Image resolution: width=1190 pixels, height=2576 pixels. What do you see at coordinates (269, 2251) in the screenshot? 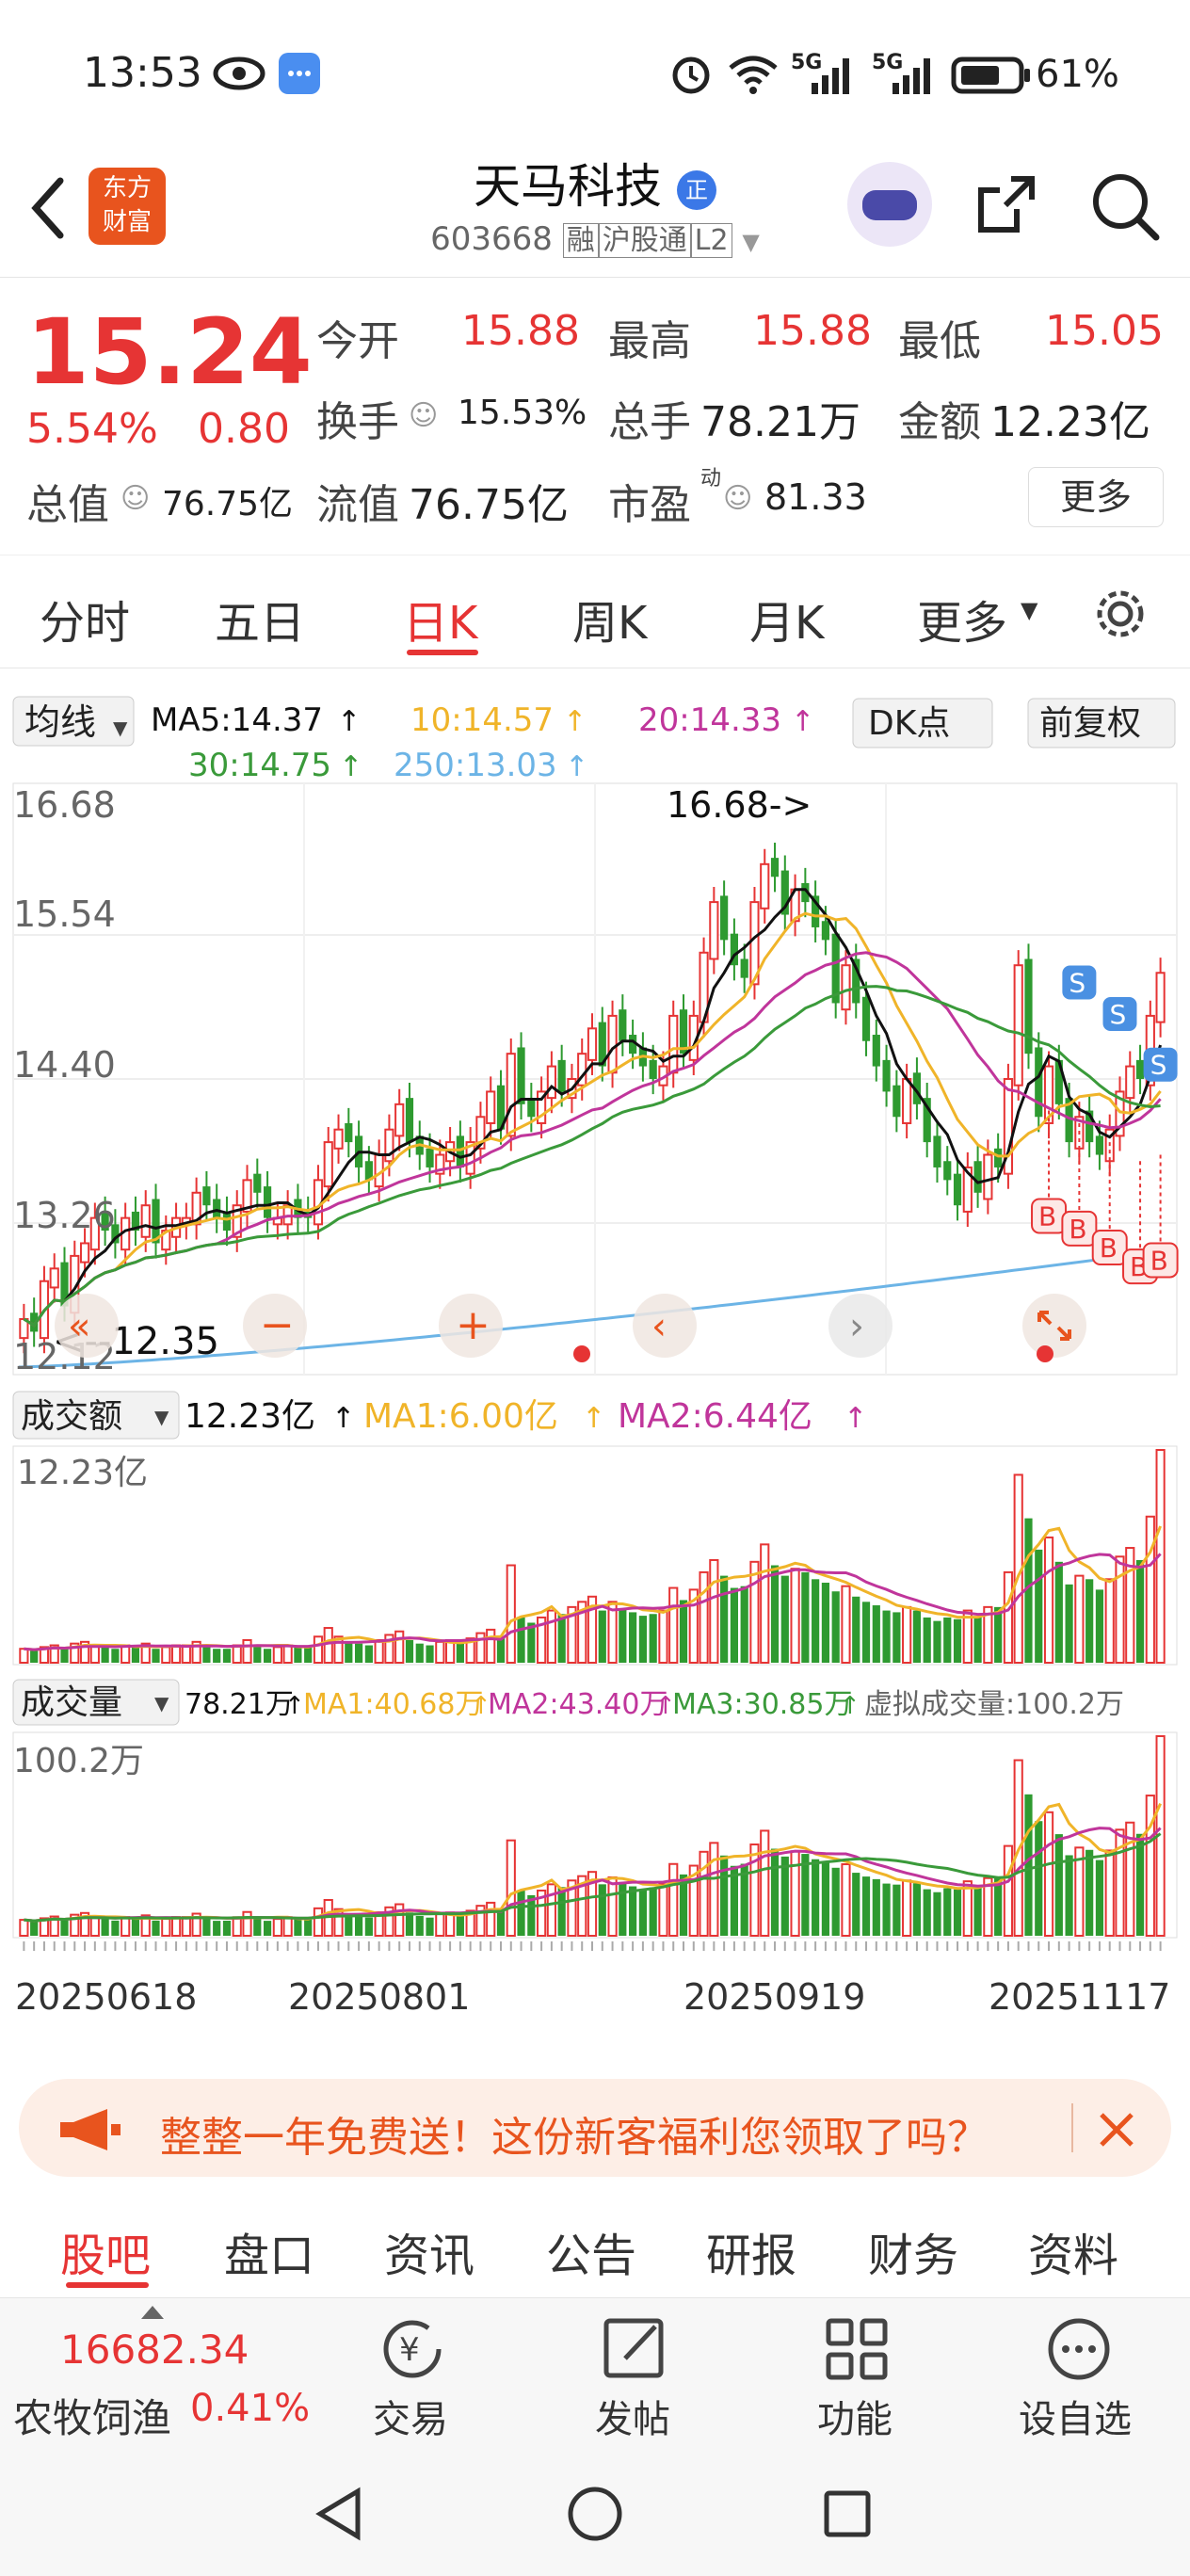
I see `tab-pankou: 盘口` at bounding box center [269, 2251].